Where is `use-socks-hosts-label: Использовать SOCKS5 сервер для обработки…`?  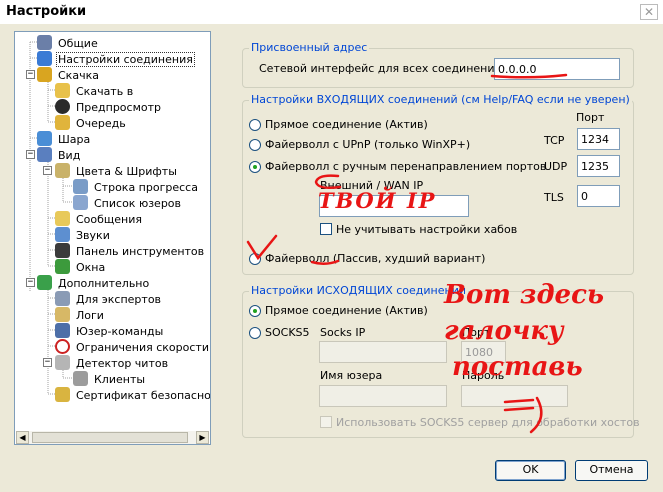 use-socks-hosts-label: Использовать SOCKS5 сервер для обработки… is located at coordinates (488, 422).